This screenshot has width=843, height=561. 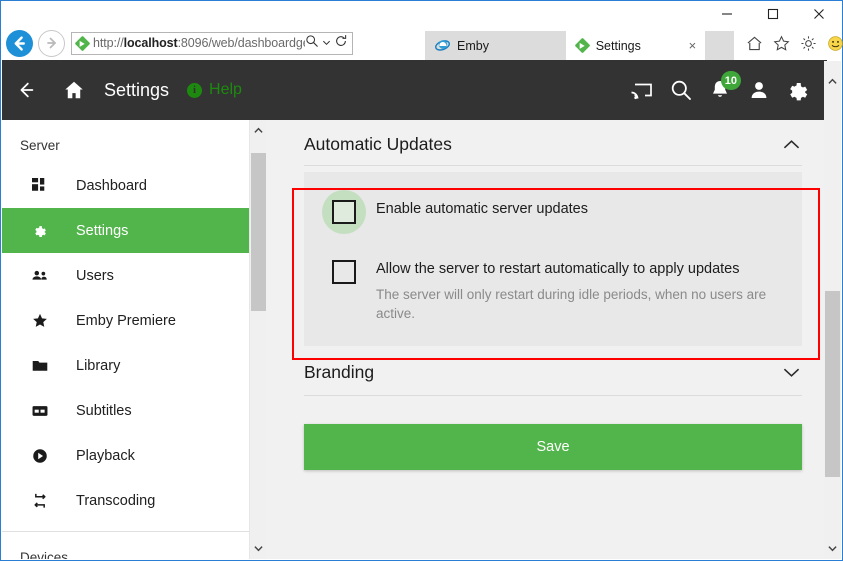 I want to click on sidebar-scrollbar, so click(x=257, y=339).